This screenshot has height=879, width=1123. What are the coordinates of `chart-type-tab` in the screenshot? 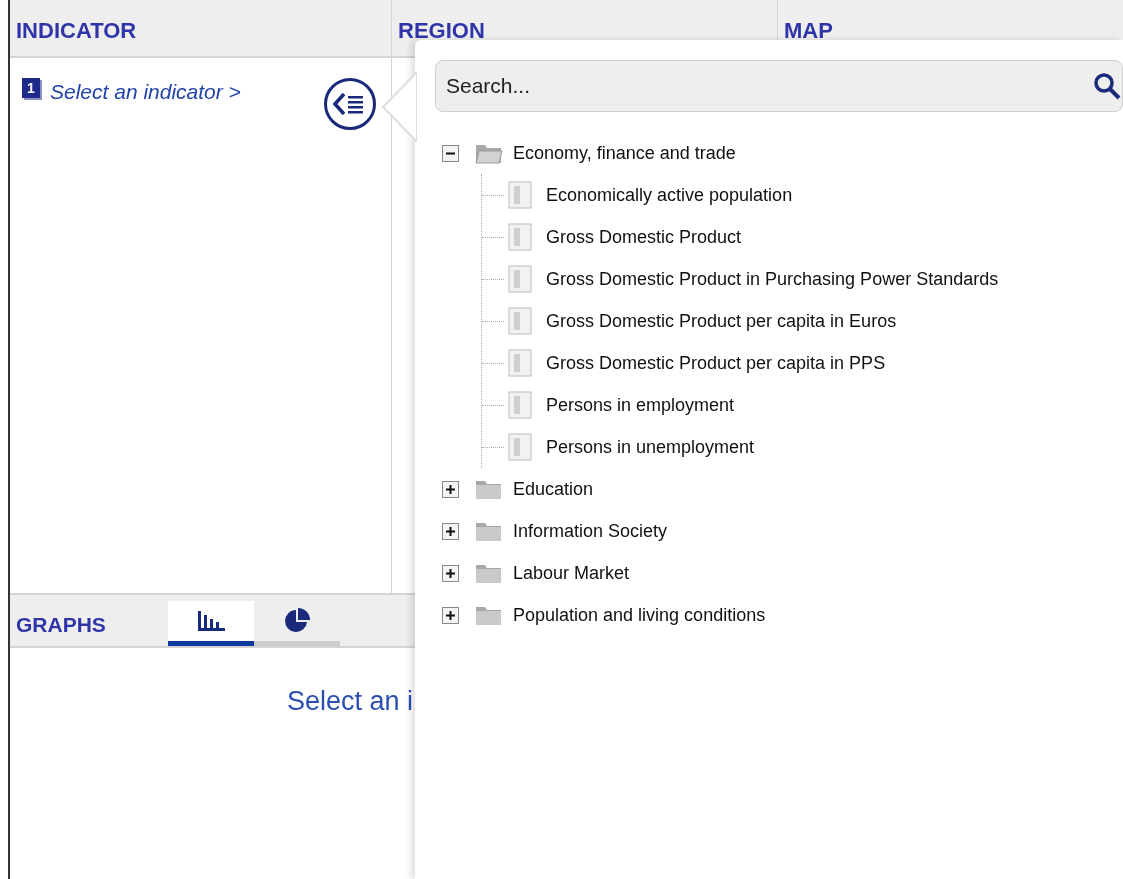 It's located at (210, 623).